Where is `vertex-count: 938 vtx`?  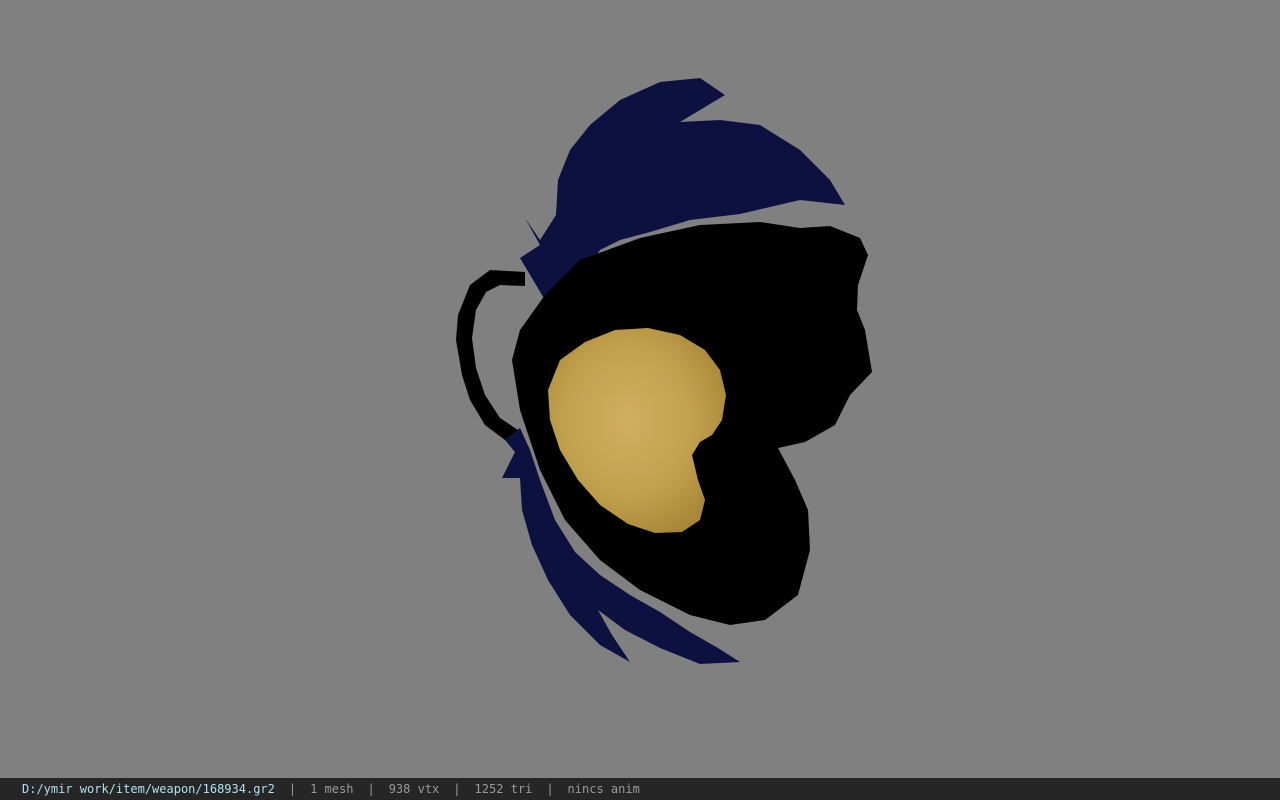 vertex-count: 938 vtx is located at coordinates (414, 789).